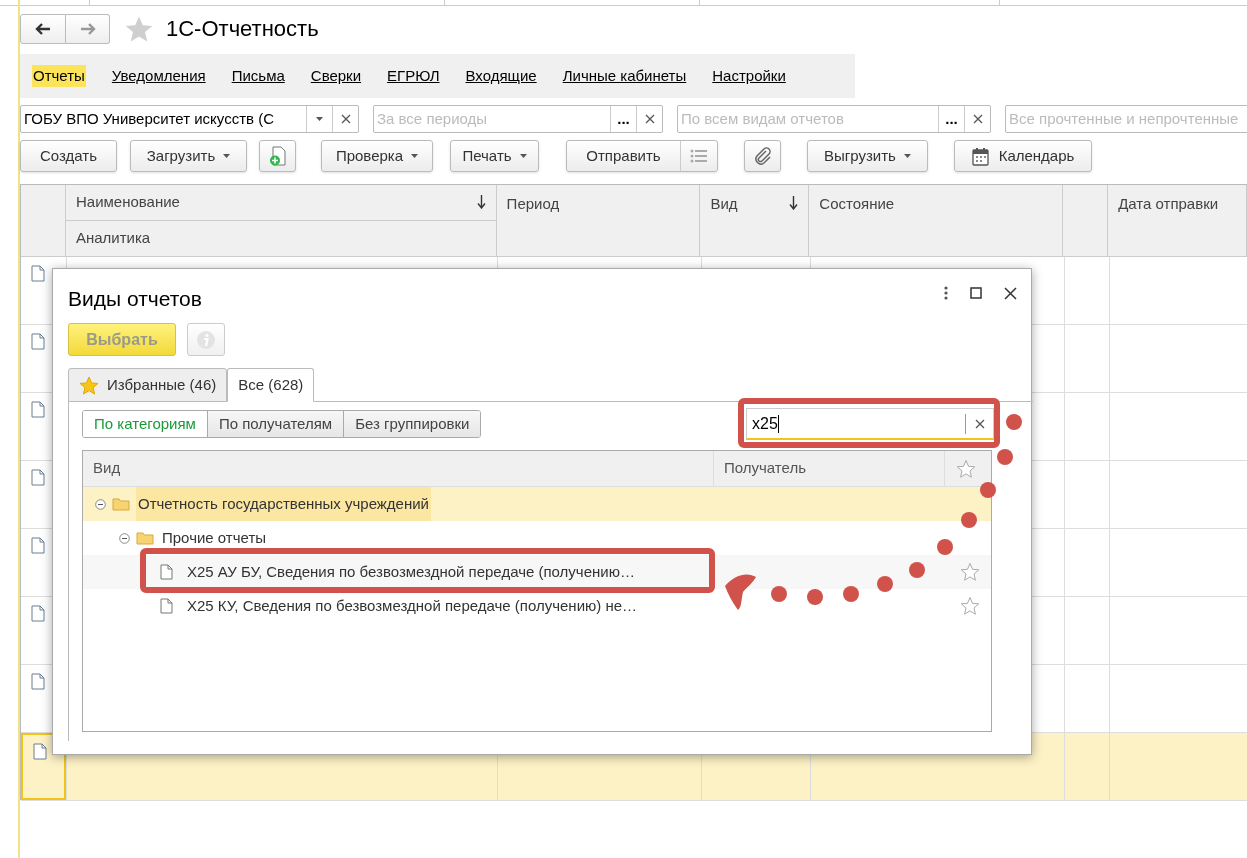 The height and width of the screenshot is (858, 1247). Describe the element at coordinates (829, 468) in the screenshot. I see `column-header: Получатель` at that location.